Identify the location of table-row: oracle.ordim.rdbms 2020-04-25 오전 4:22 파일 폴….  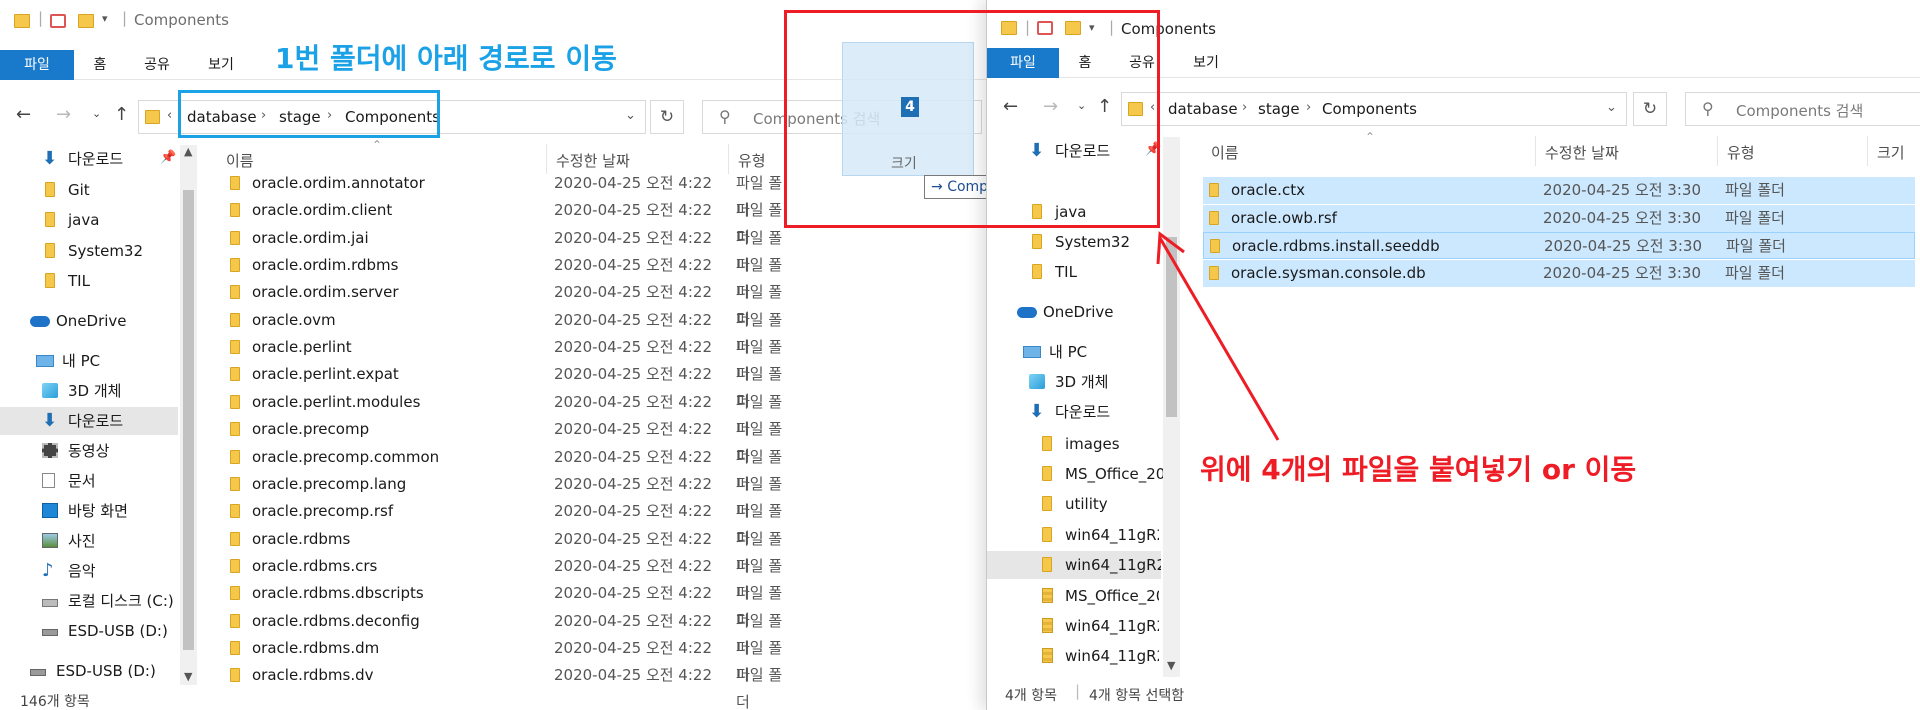
(508, 276).